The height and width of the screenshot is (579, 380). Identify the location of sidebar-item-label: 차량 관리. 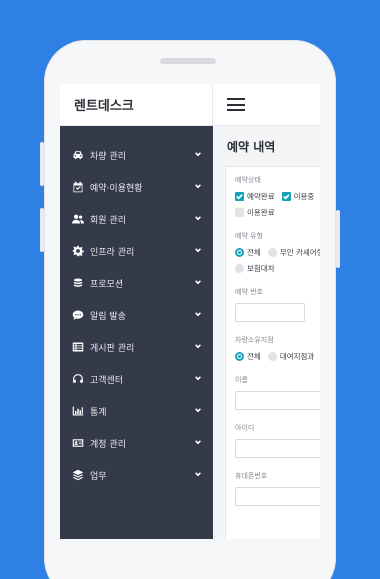
(108, 156).